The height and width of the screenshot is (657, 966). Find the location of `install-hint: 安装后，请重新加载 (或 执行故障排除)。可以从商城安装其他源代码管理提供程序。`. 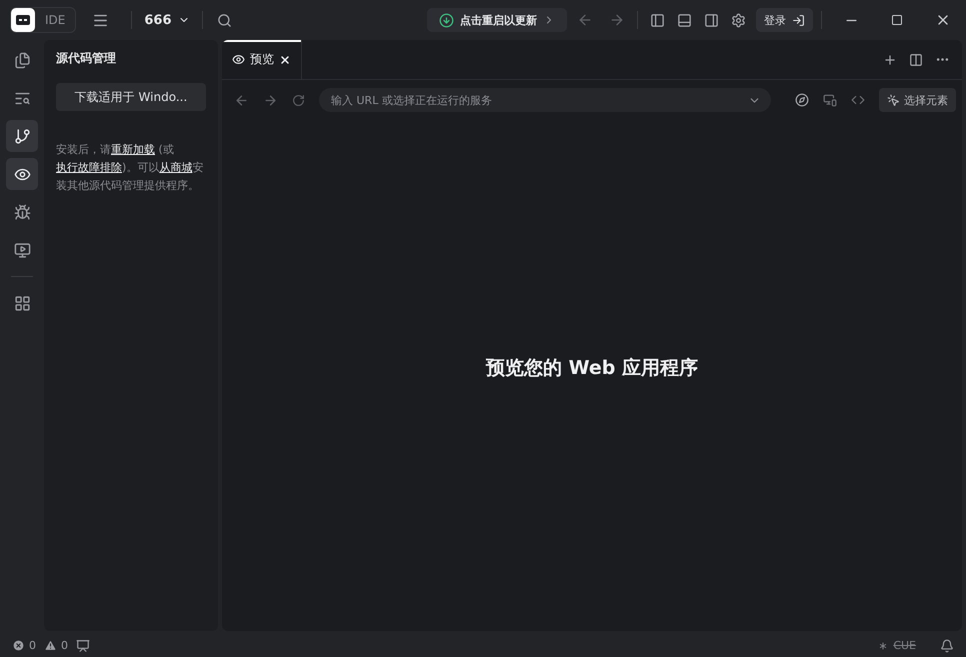

install-hint: 安装后，请重新加载 (或 执行故障排除)。可以从商城安装其他源代码管理提供程序。 is located at coordinates (130, 168).